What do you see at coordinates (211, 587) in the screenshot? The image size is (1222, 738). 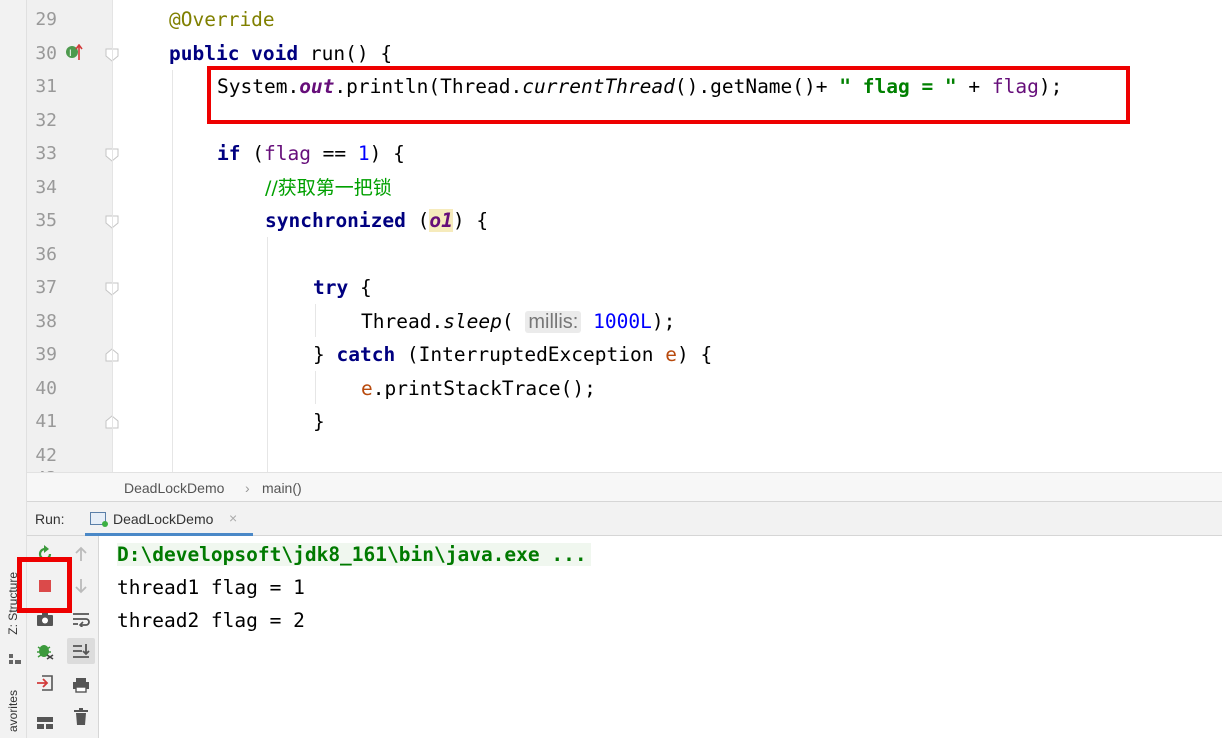 I see `console-line: thread1 flag = 1` at bounding box center [211, 587].